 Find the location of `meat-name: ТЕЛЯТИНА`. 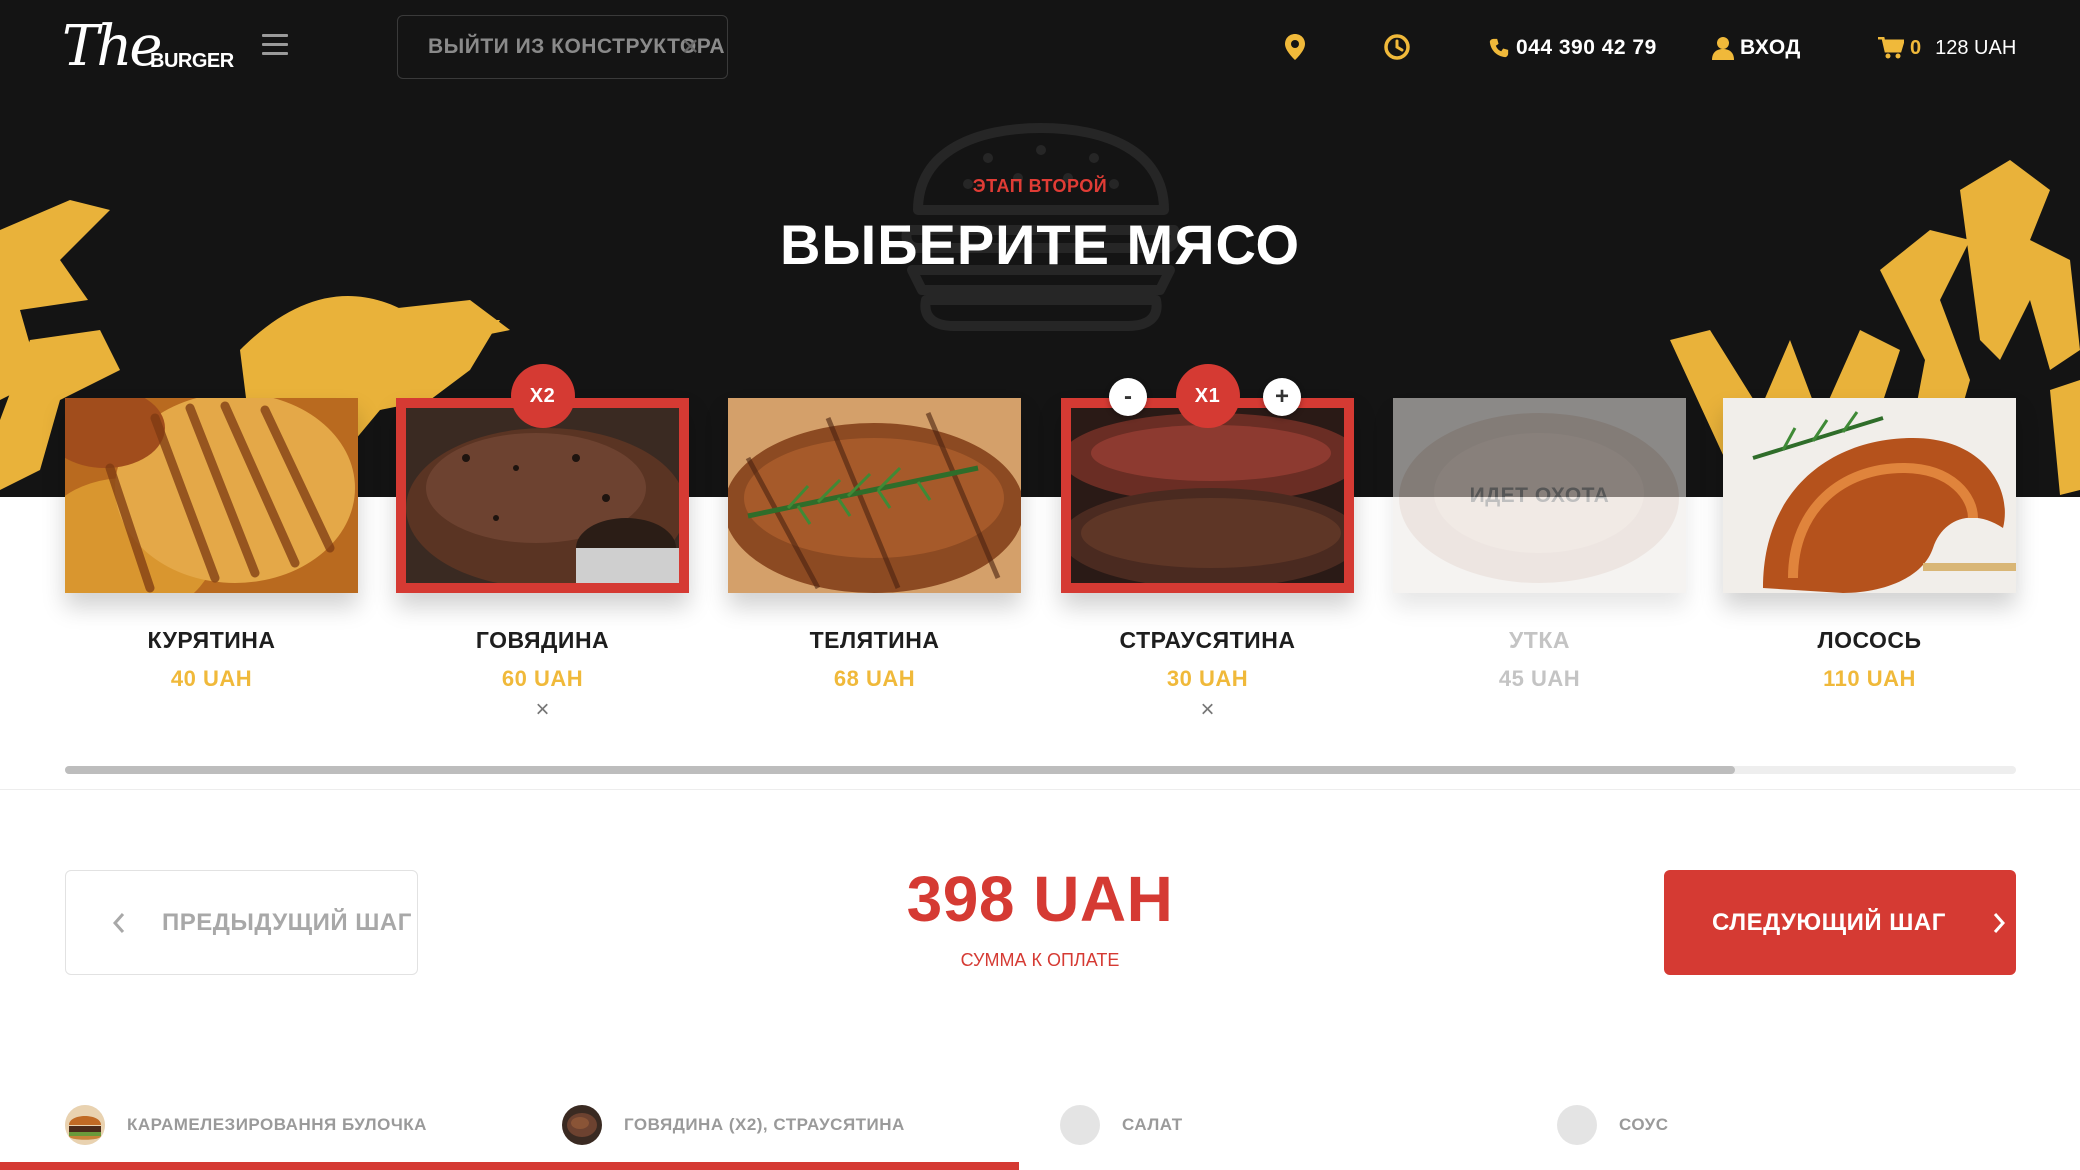

meat-name: ТЕЛЯТИНА is located at coordinates (874, 640).